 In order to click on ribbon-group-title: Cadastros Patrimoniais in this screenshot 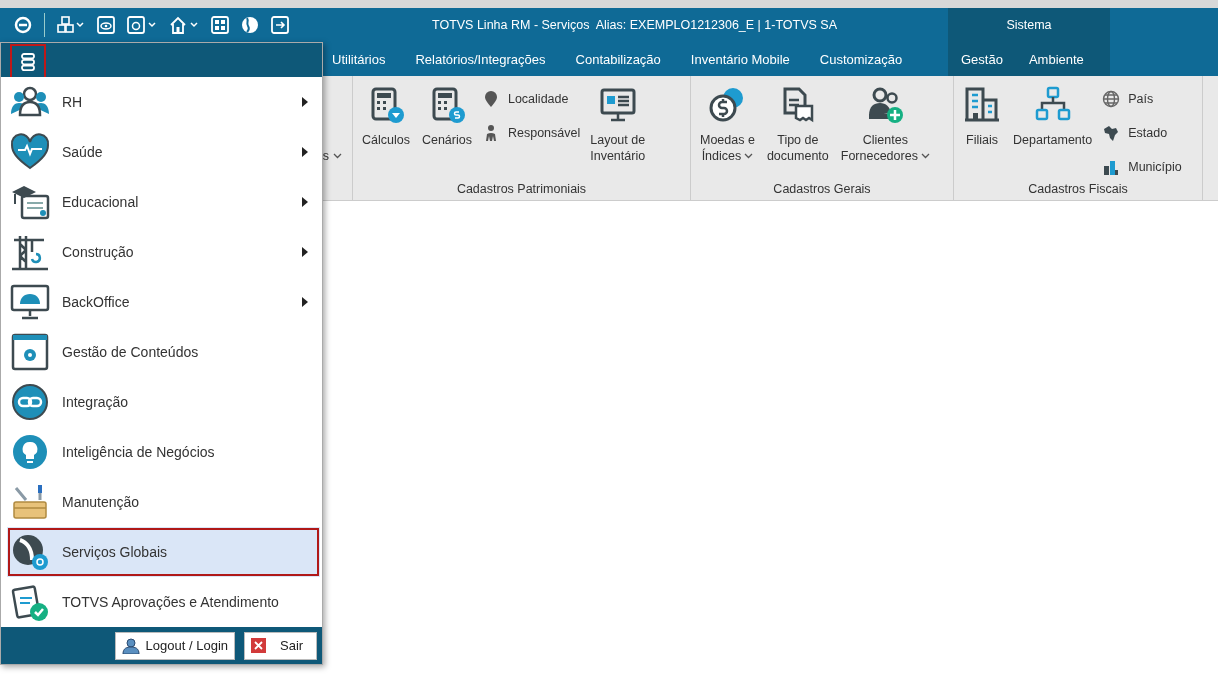, I will do `click(521, 190)`.